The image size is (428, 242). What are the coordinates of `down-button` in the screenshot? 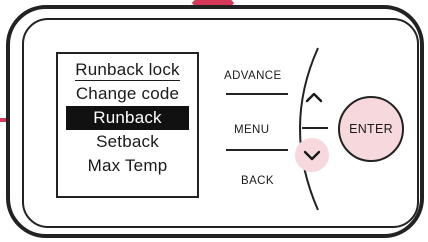 It's located at (312, 155).